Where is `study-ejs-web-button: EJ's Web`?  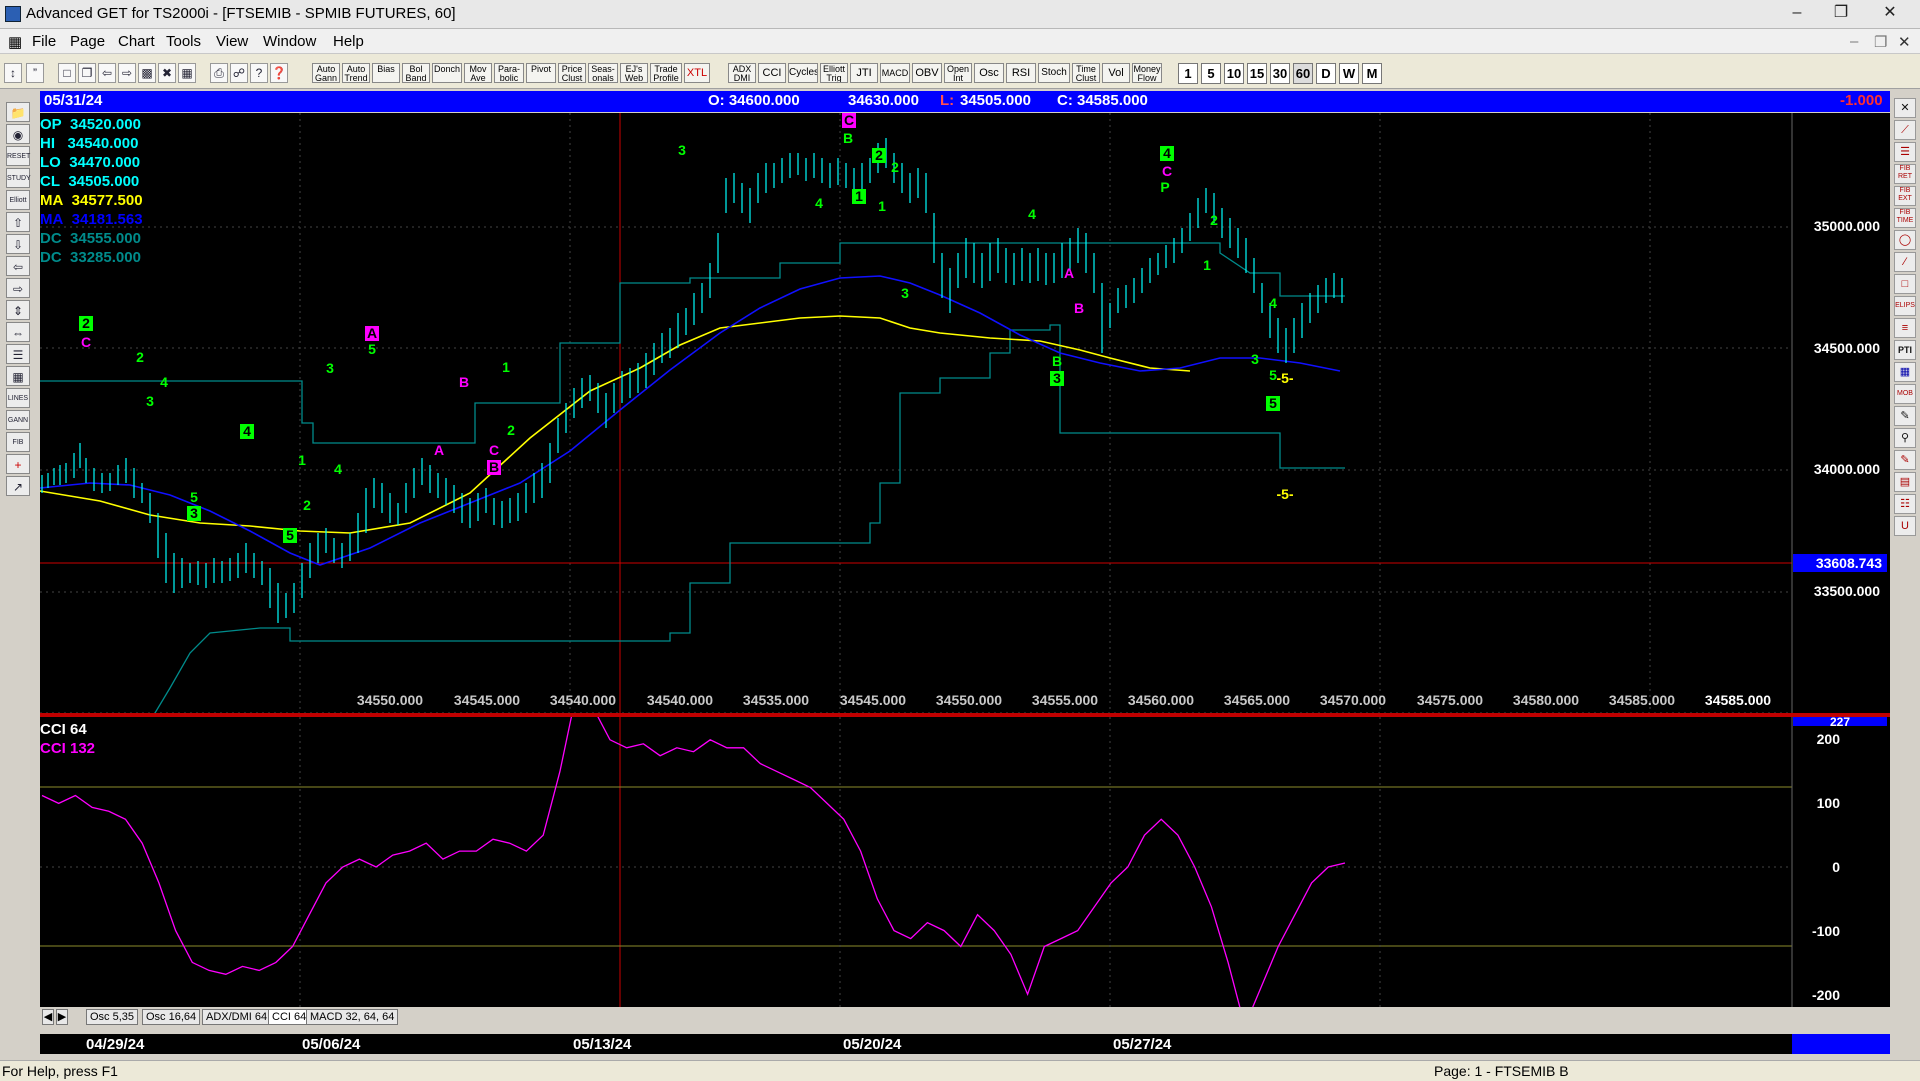
study-ejs-web-button: EJ's Web is located at coordinates (634, 73).